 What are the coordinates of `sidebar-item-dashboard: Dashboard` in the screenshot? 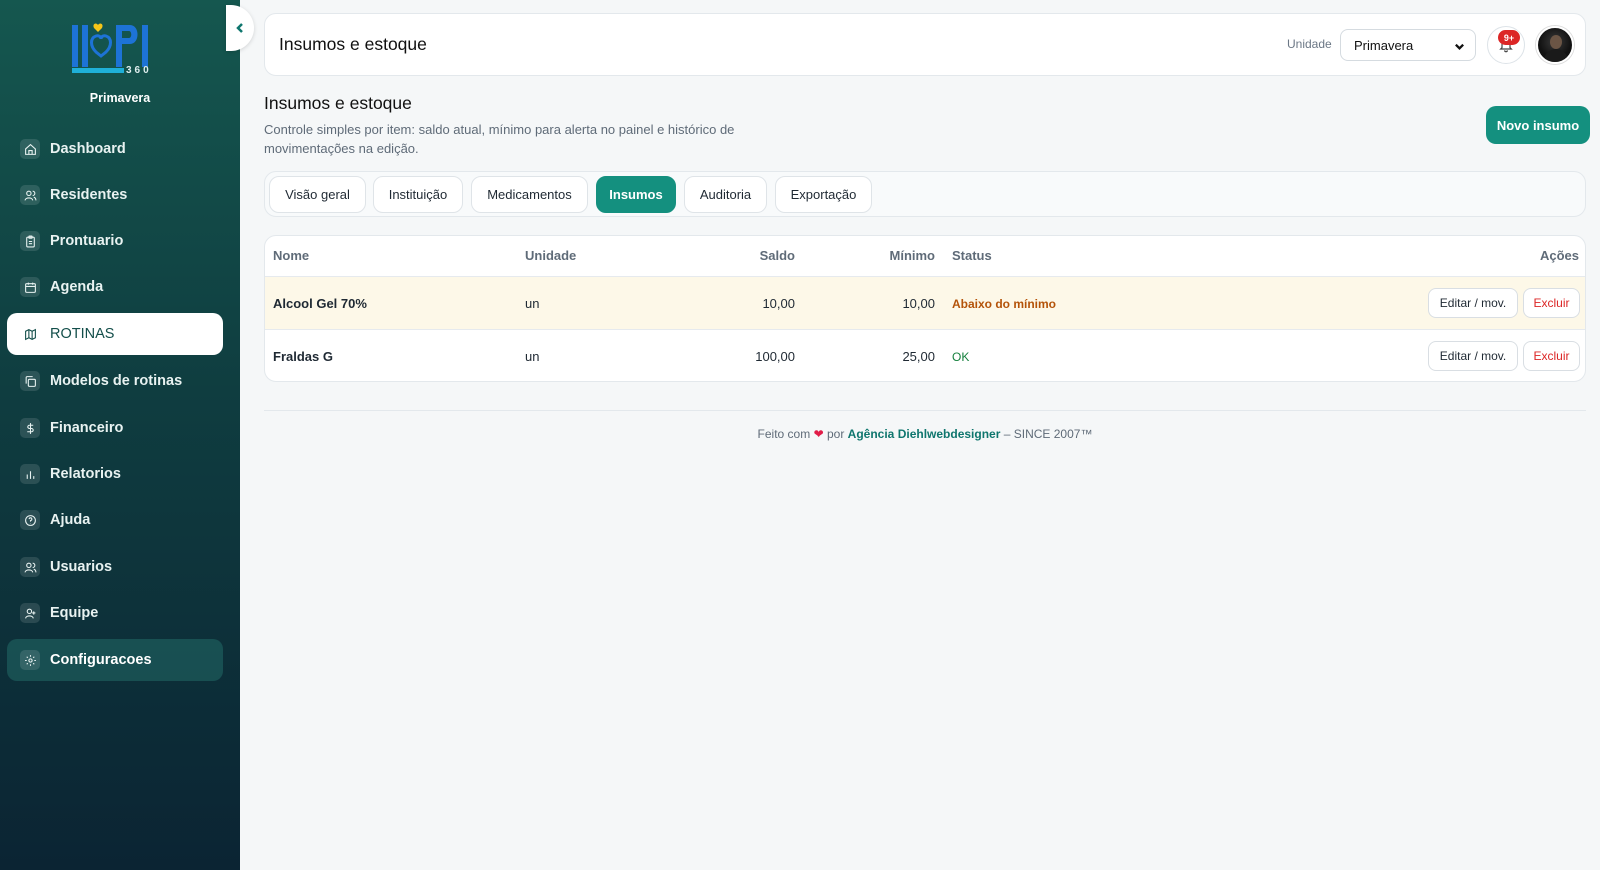 It's located at (115, 149).